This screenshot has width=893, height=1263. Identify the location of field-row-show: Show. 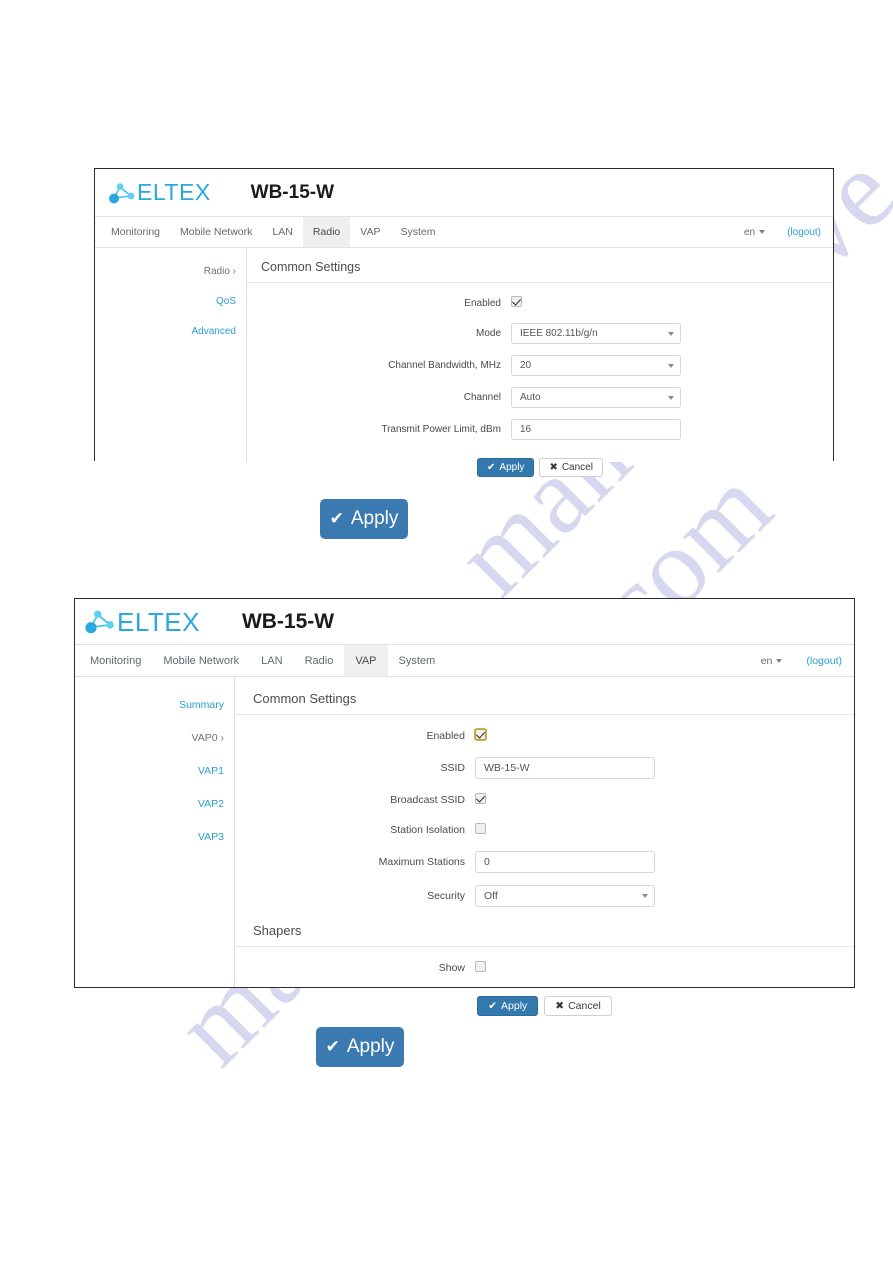
(544, 968).